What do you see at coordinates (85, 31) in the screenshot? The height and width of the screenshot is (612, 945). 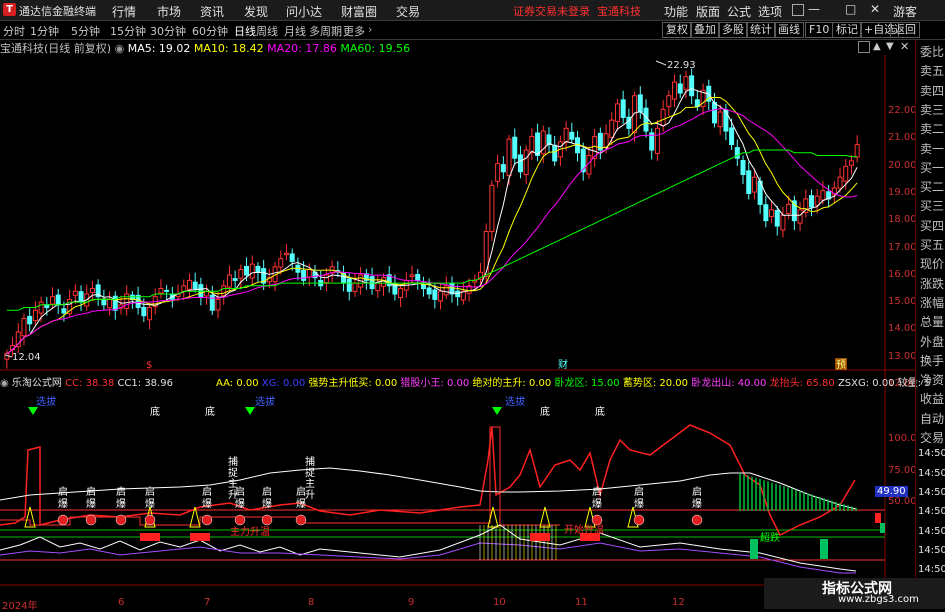 I see `period-5min: 5分钟` at bounding box center [85, 31].